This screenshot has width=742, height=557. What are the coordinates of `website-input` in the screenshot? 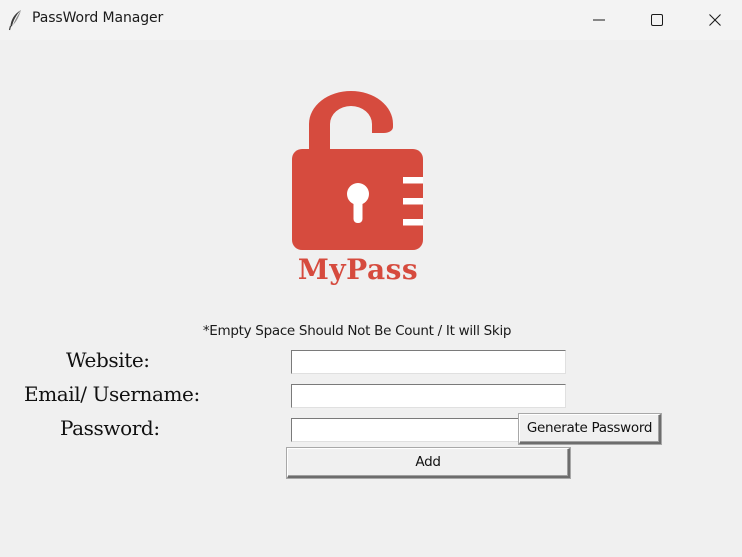 It's located at (428, 362).